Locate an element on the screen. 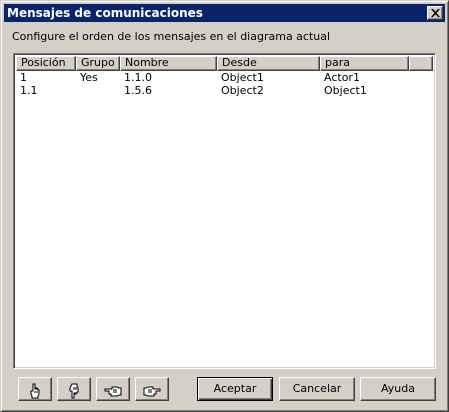 The image size is (449, 412). list-row: 1 Yes 1.1.0 Object1 Actor1 is located at coordinates (224, 77).